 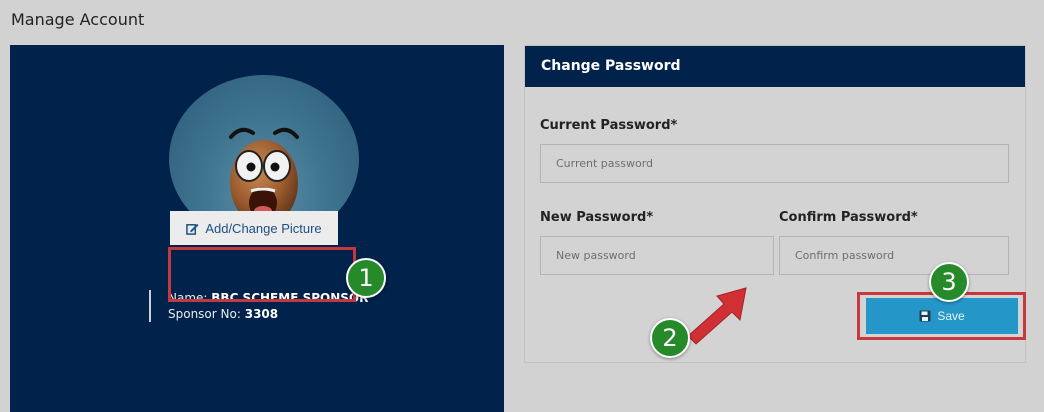 I want to click on add-change-picture-button: Add/Change Picture, so click(x=254, y=228).